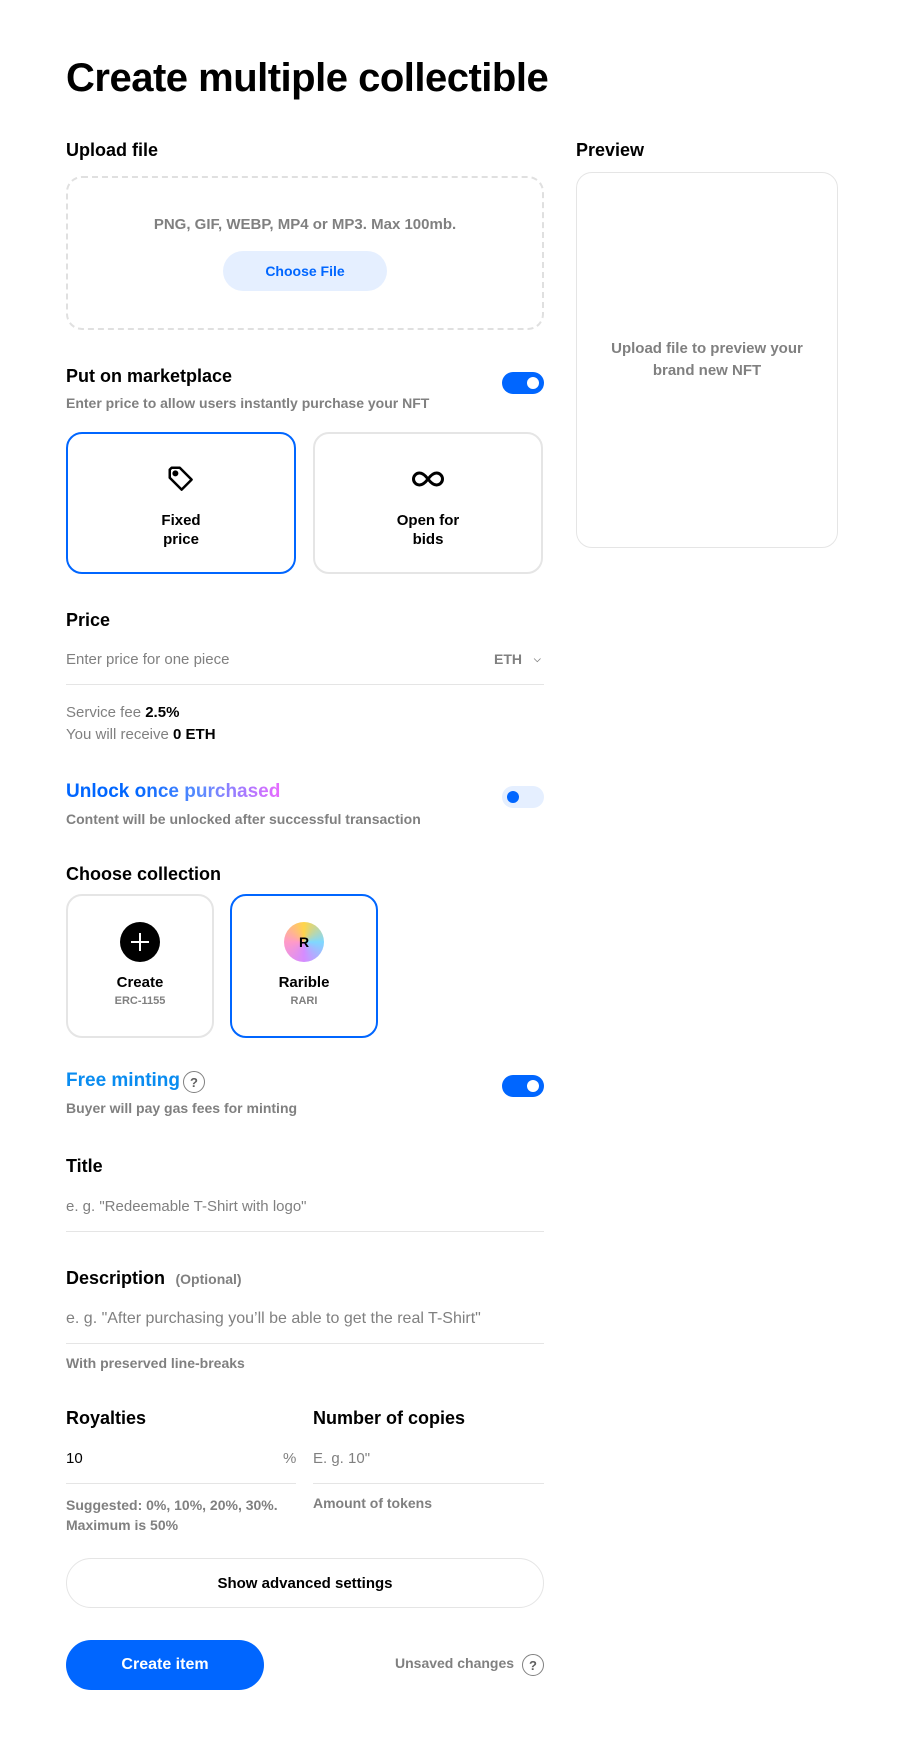 The image size is (900, 1747). Describe the element at coordinates (74, 1458) in the screenshot. I see `royalties-input: 10` at that location.